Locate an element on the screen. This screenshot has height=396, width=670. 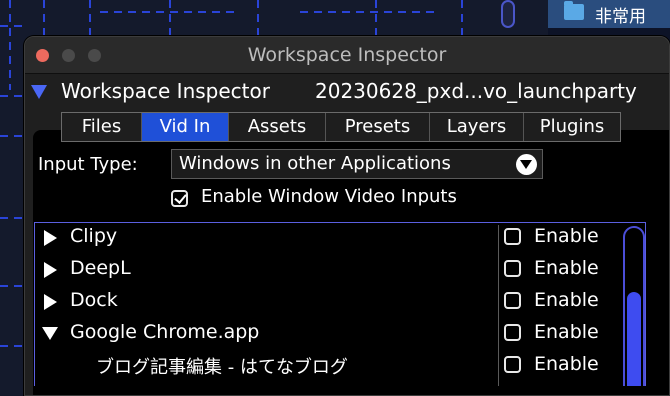
background-sidebar-selected-row: 非常用 is located at coordinates (609, 14).